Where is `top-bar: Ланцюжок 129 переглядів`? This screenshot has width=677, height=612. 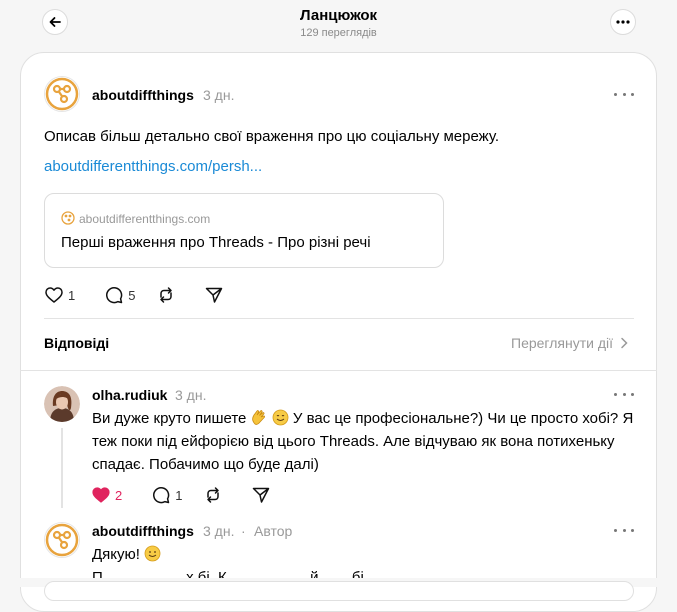
top-bar: Ланцюжок 129 переглядів is located at coordinates (338, 25).